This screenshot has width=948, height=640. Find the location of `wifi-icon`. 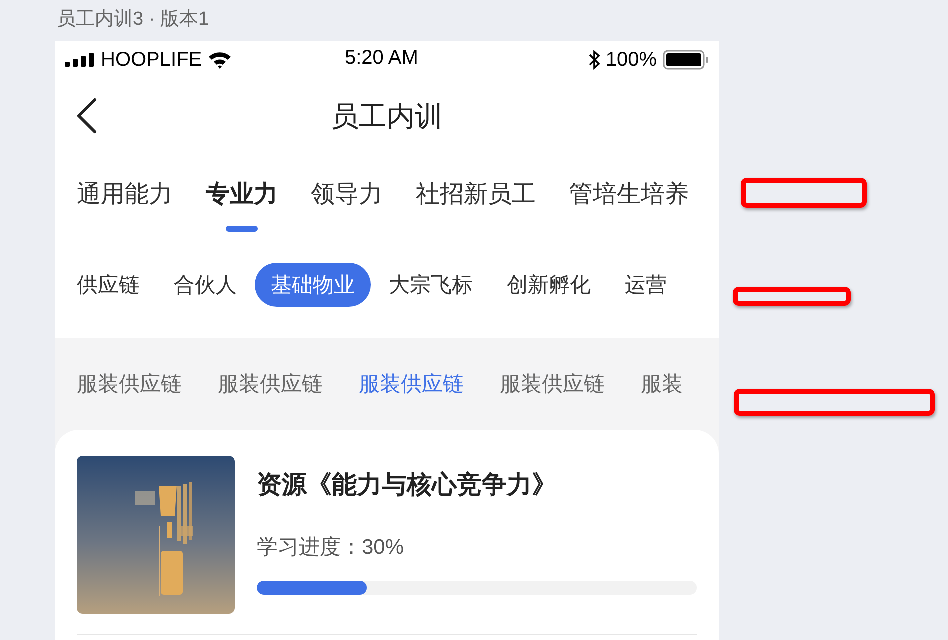

wifi-icon is located at coordinates (220, 60).